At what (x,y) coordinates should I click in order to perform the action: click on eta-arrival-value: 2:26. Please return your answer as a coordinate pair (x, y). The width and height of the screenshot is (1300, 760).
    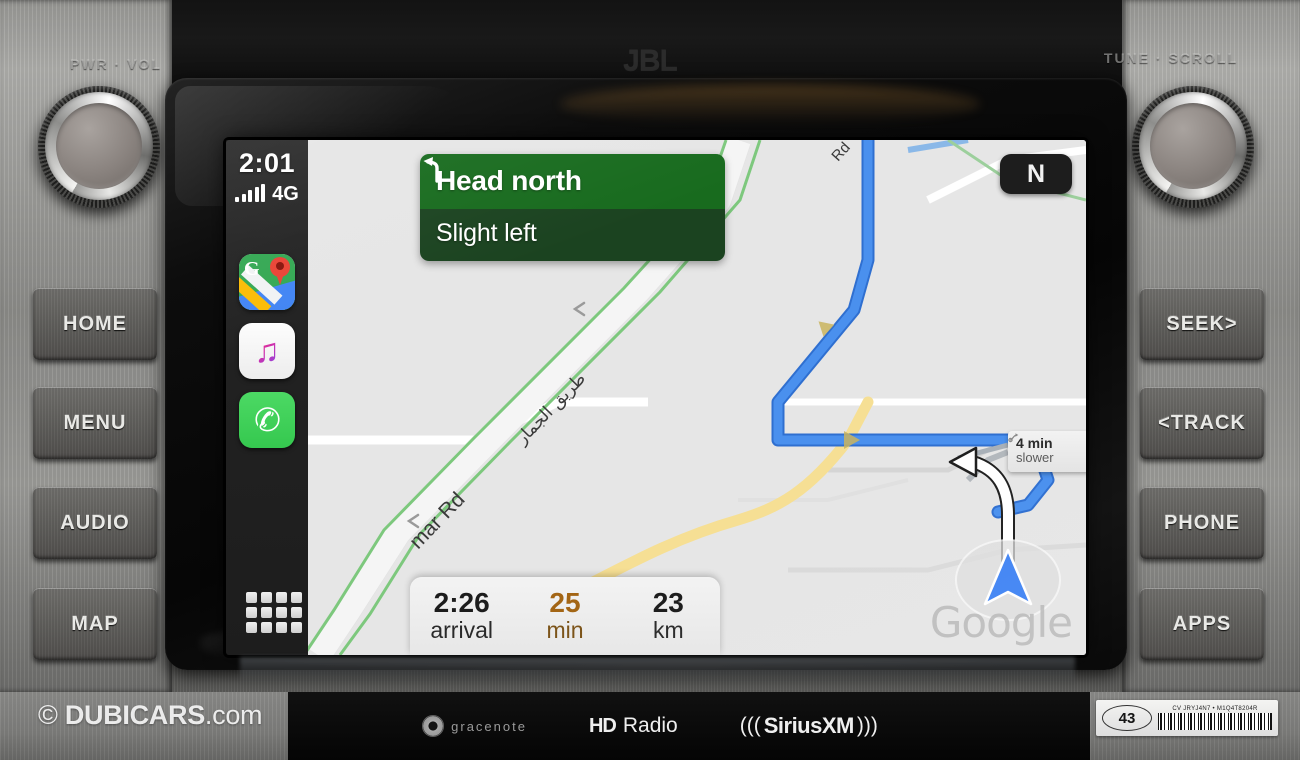
    Looking at the image, I should click on (461, 603).